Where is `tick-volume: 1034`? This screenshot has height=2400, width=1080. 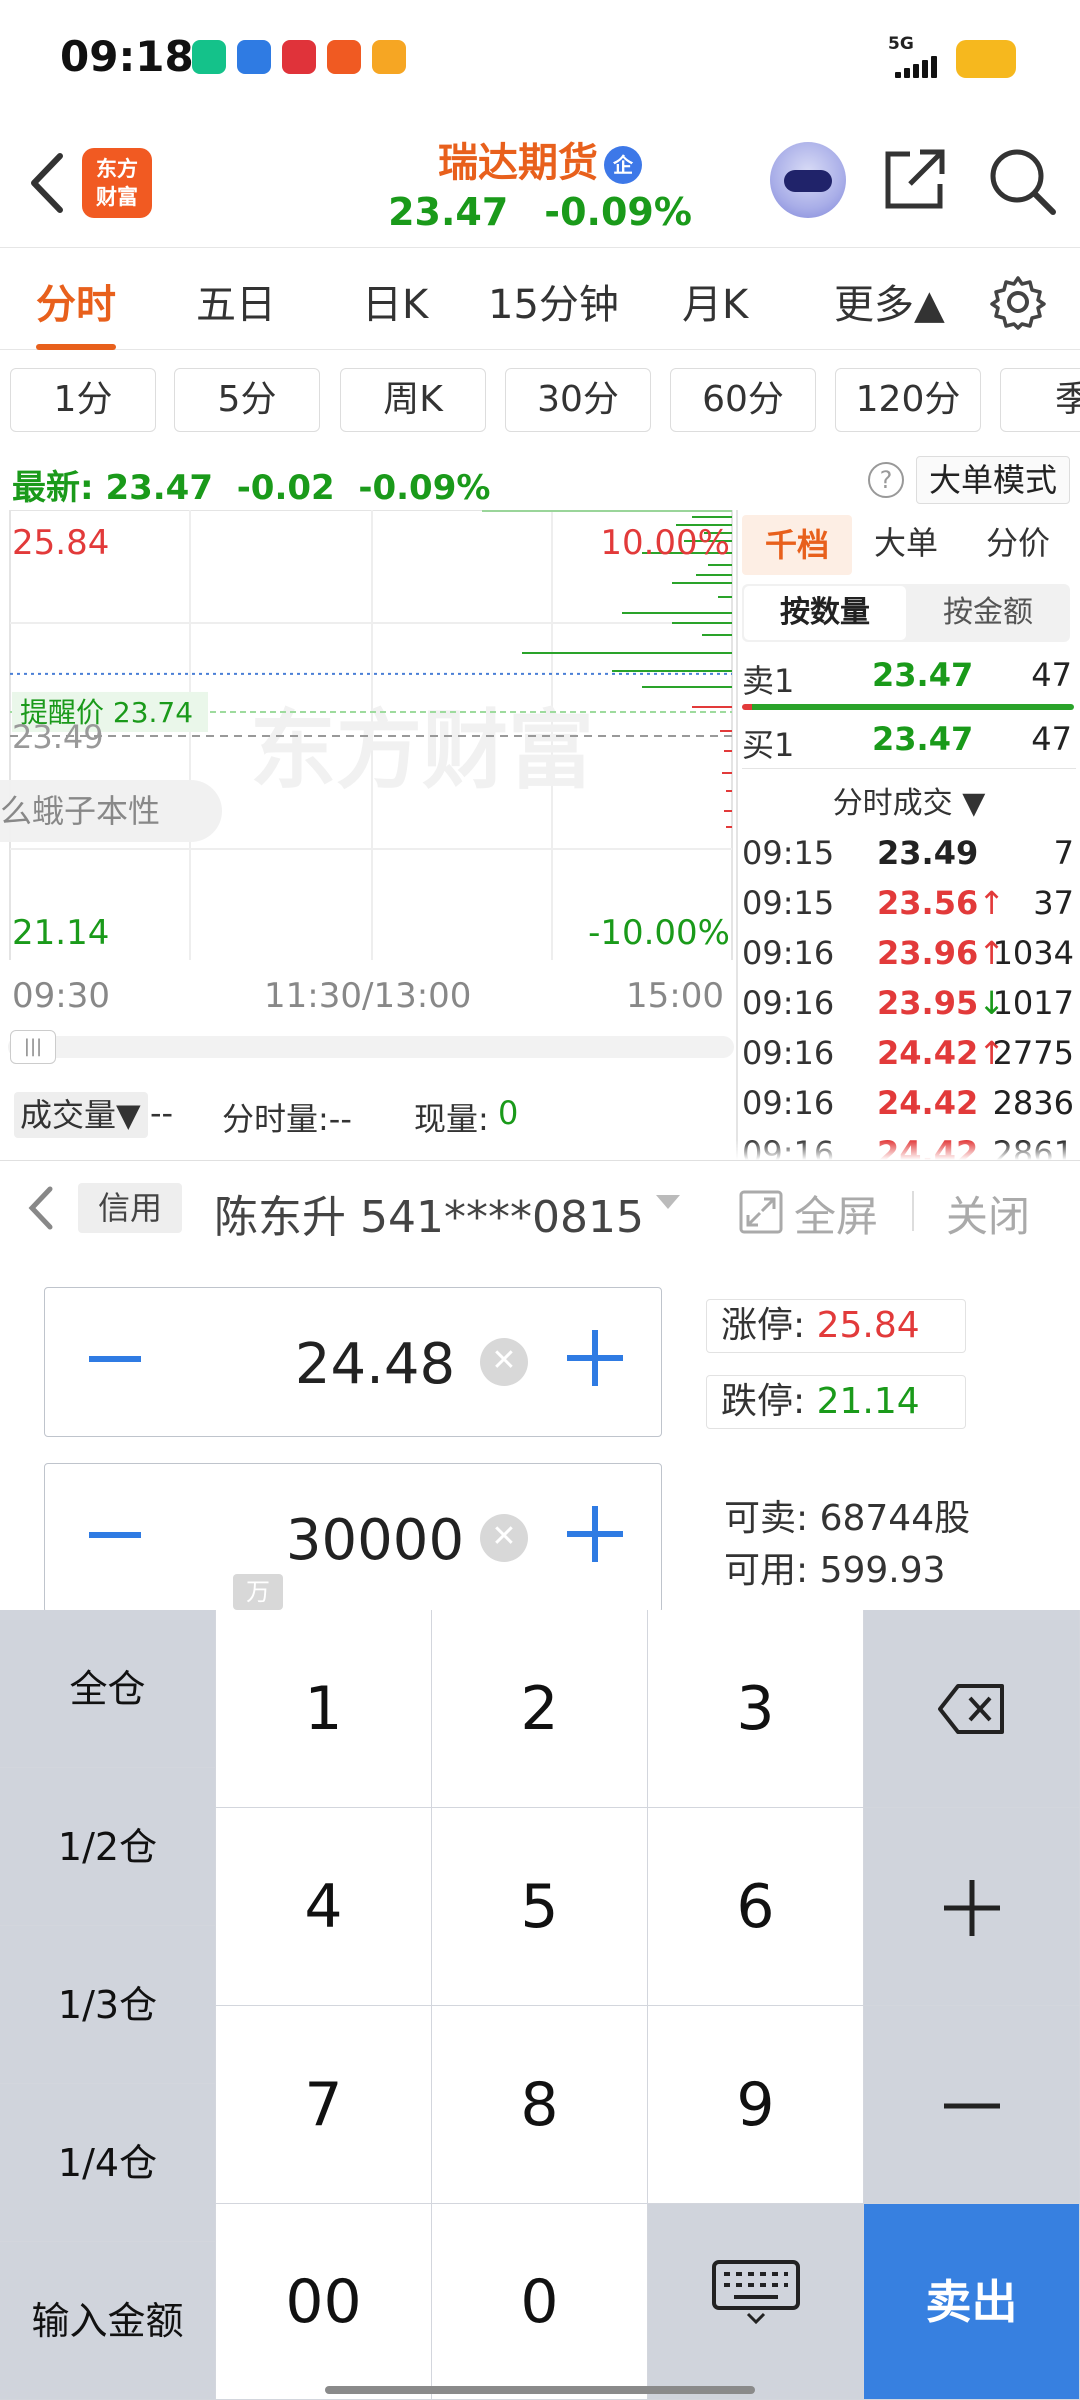
tick-volume: 1034 is located at coordinates (1033, 953).